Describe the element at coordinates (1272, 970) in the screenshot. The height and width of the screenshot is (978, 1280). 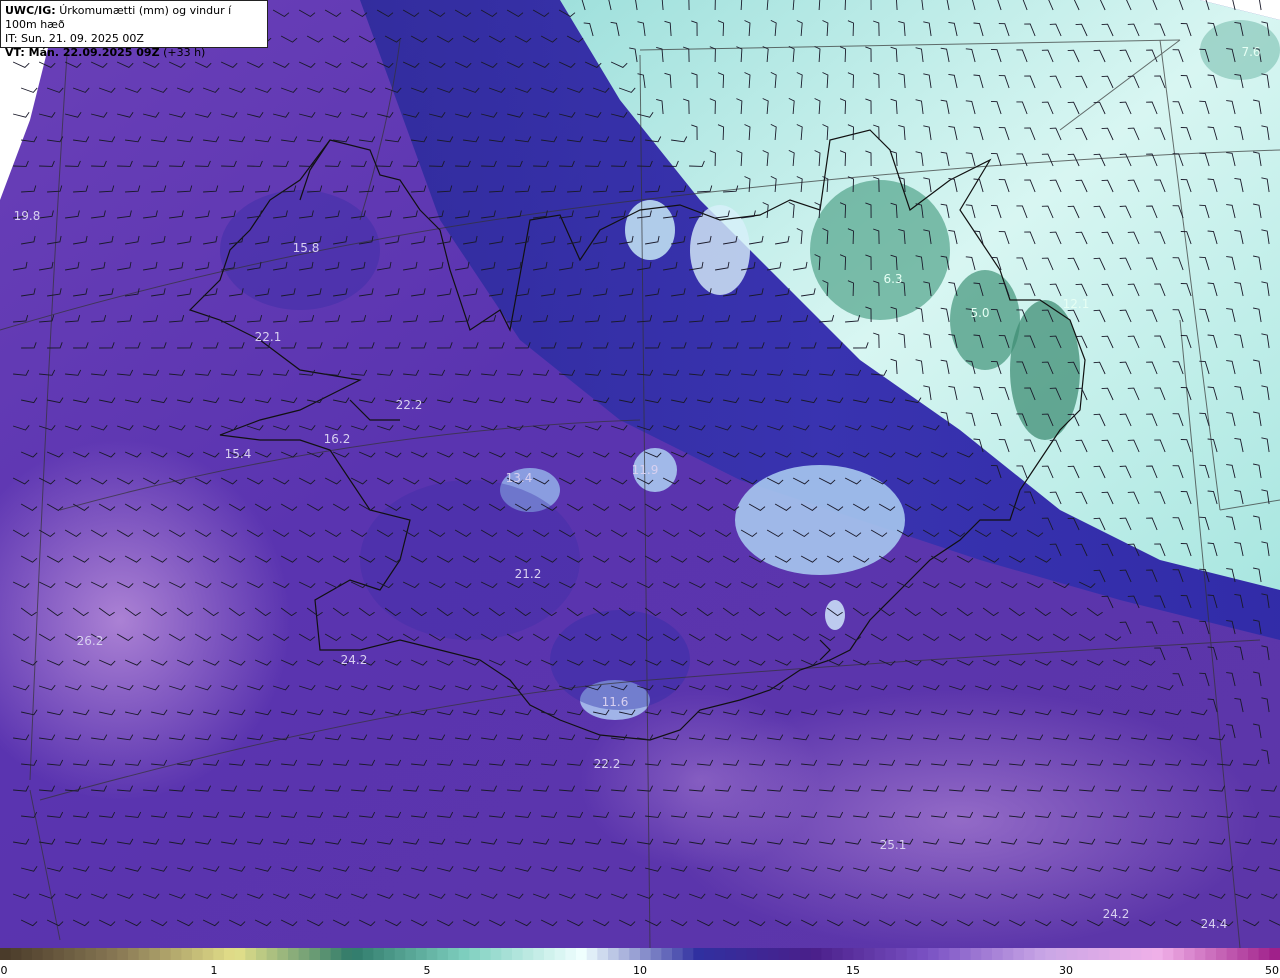
I see `colorbar-tick: 50` at that location.